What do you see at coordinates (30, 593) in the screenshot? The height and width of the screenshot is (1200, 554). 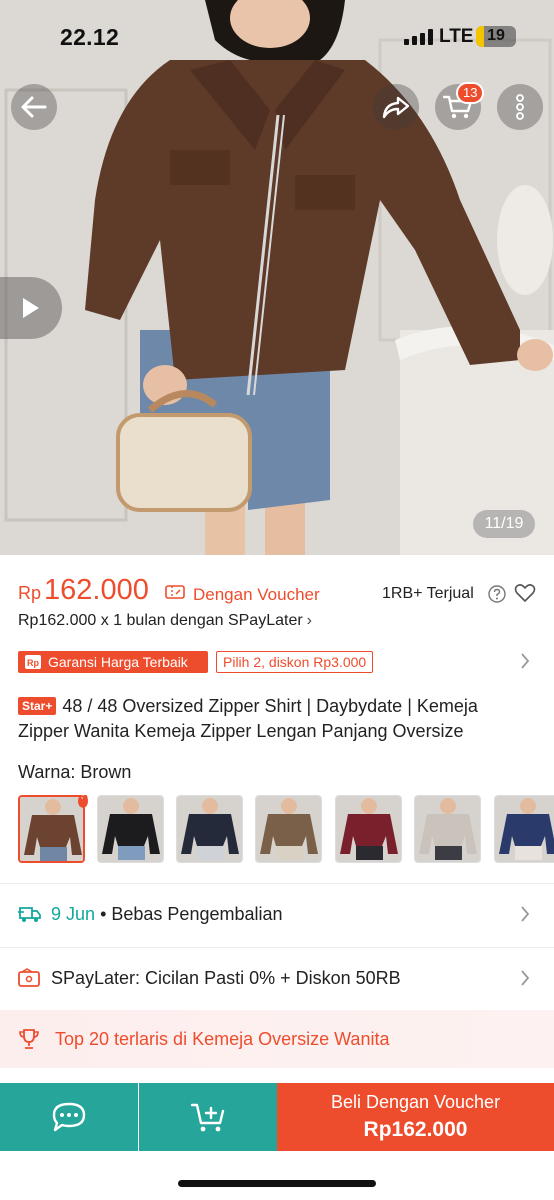 I see `price-currency: Rp` at bounding box center [30, 593].